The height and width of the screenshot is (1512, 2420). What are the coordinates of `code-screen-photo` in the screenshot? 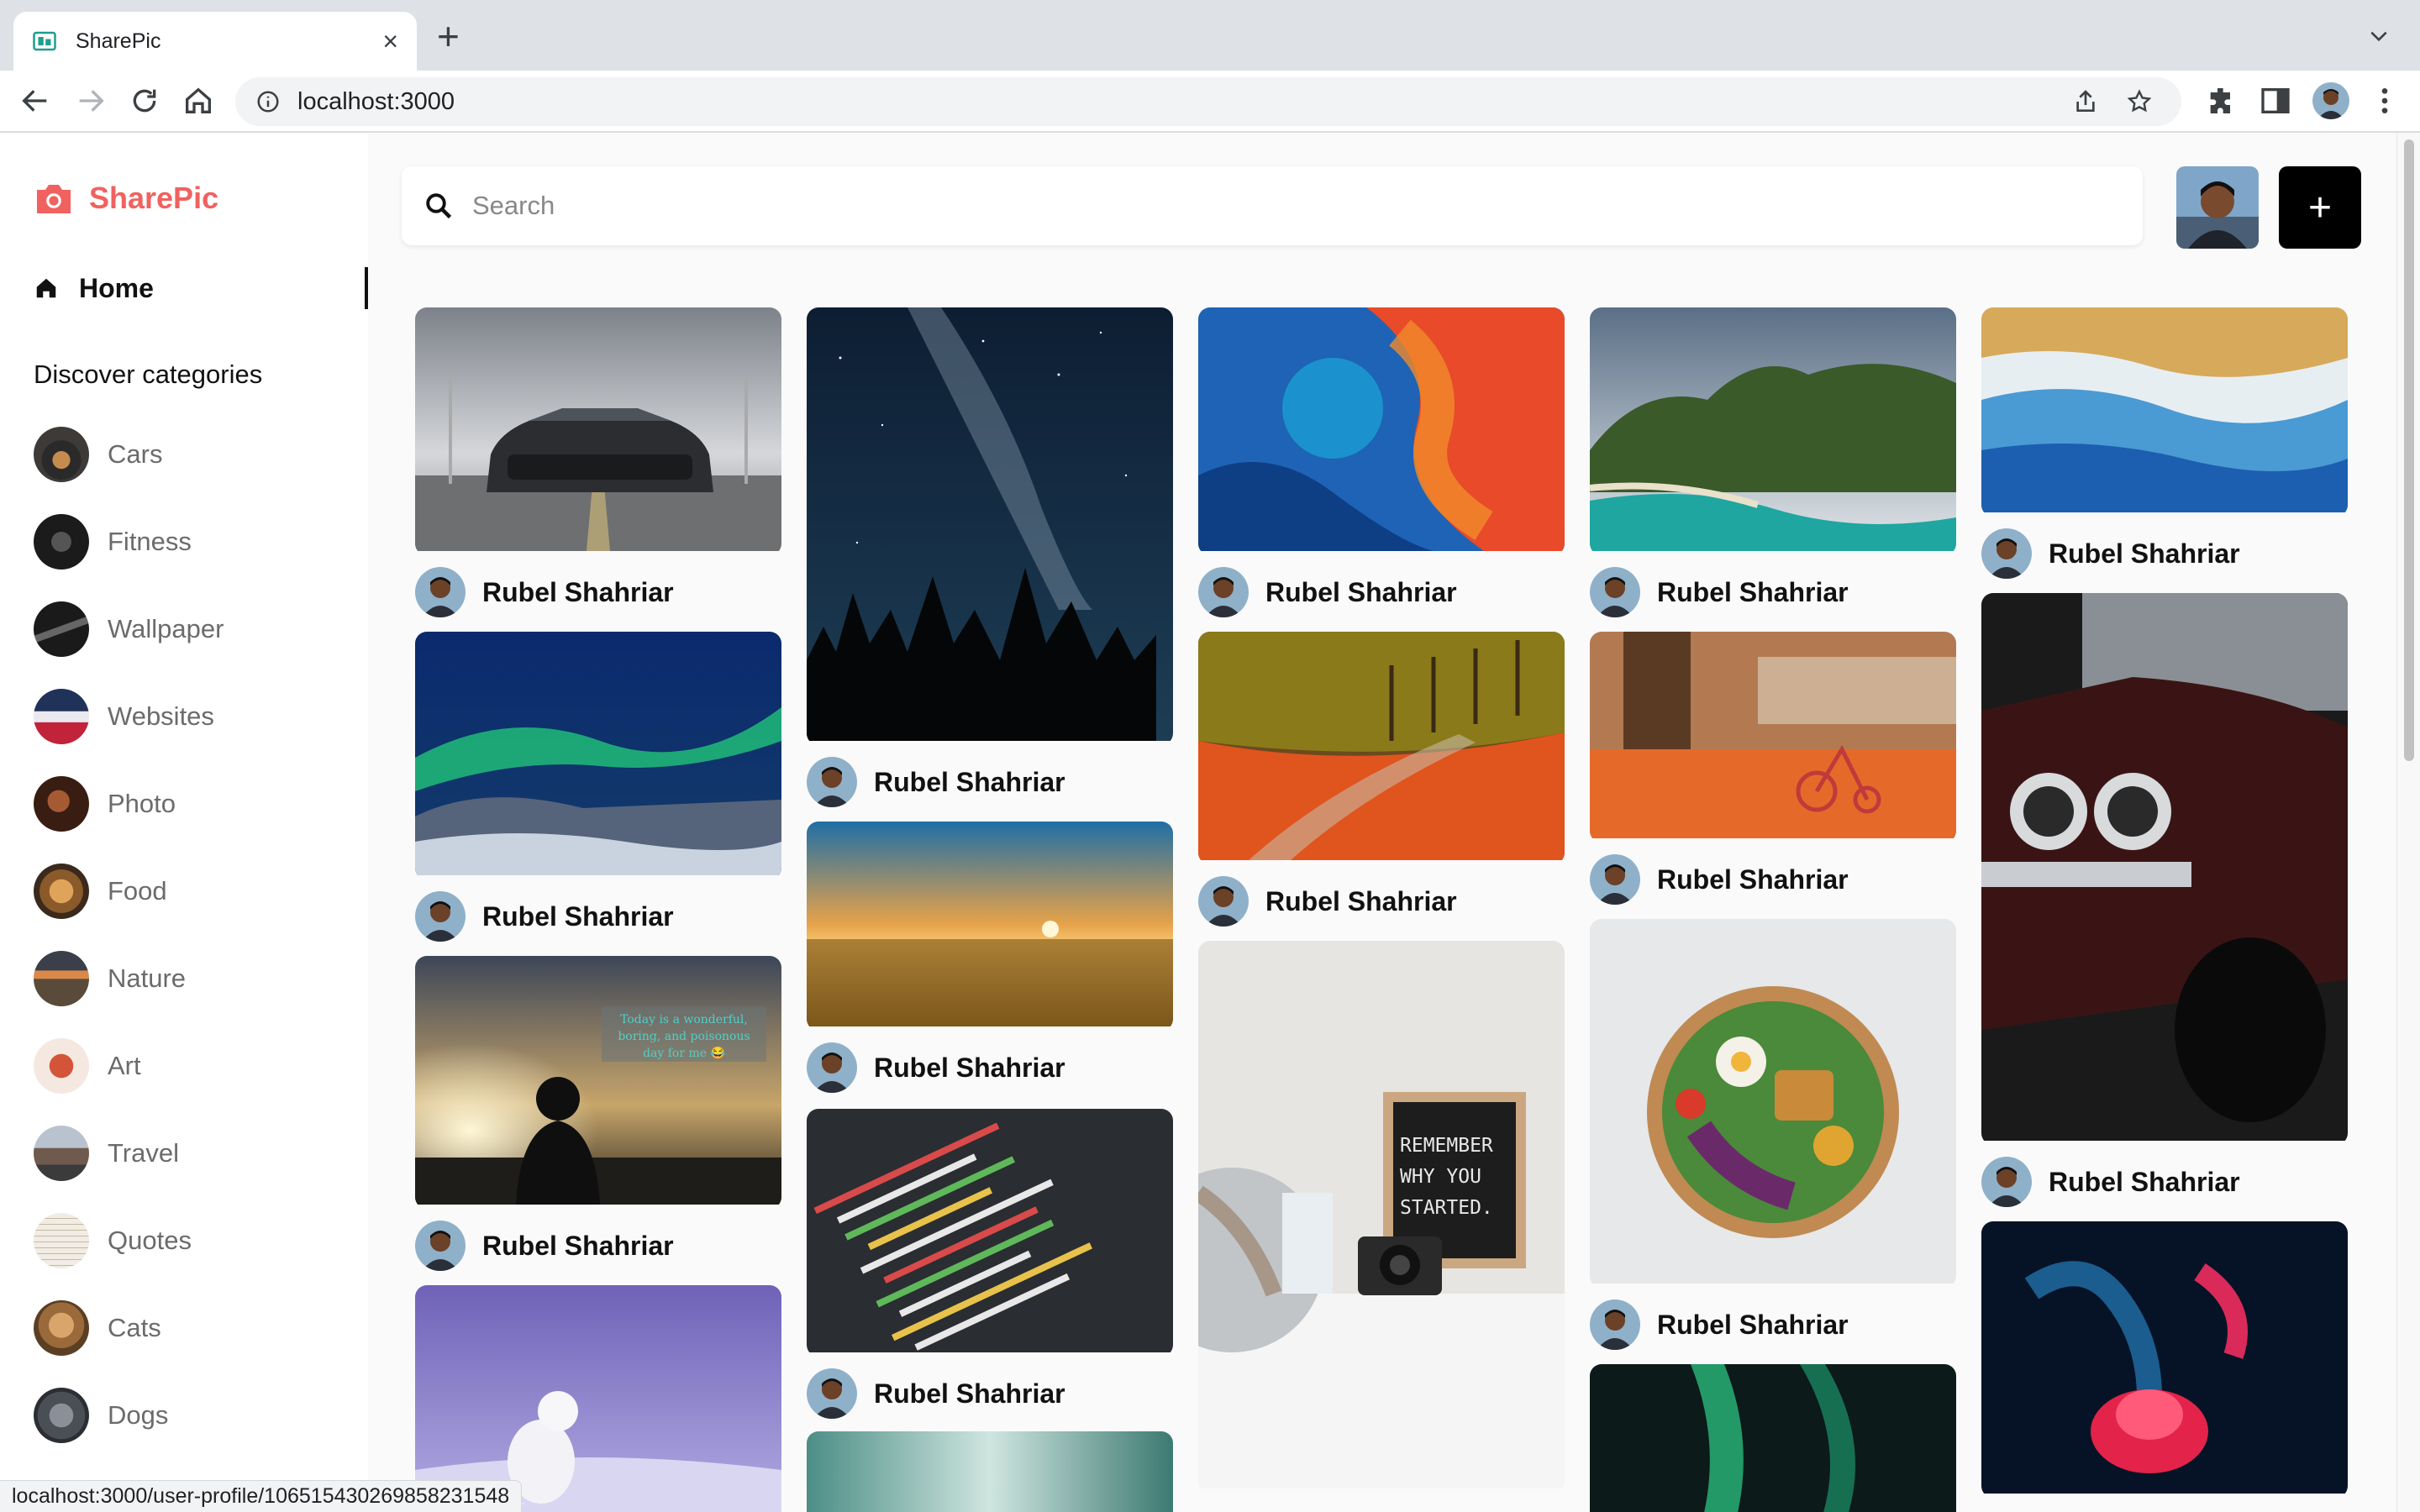 It's located at (990, 1230).